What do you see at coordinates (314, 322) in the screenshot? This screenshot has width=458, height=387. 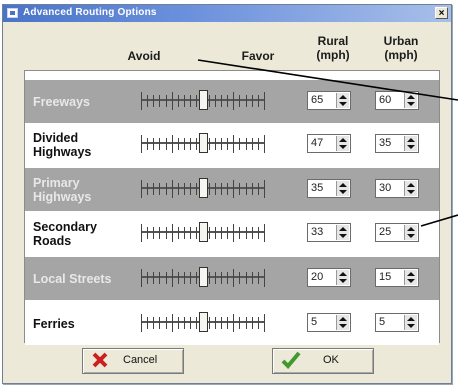 I see `rural-speed-value: 5` at bounding box center [314, 322].